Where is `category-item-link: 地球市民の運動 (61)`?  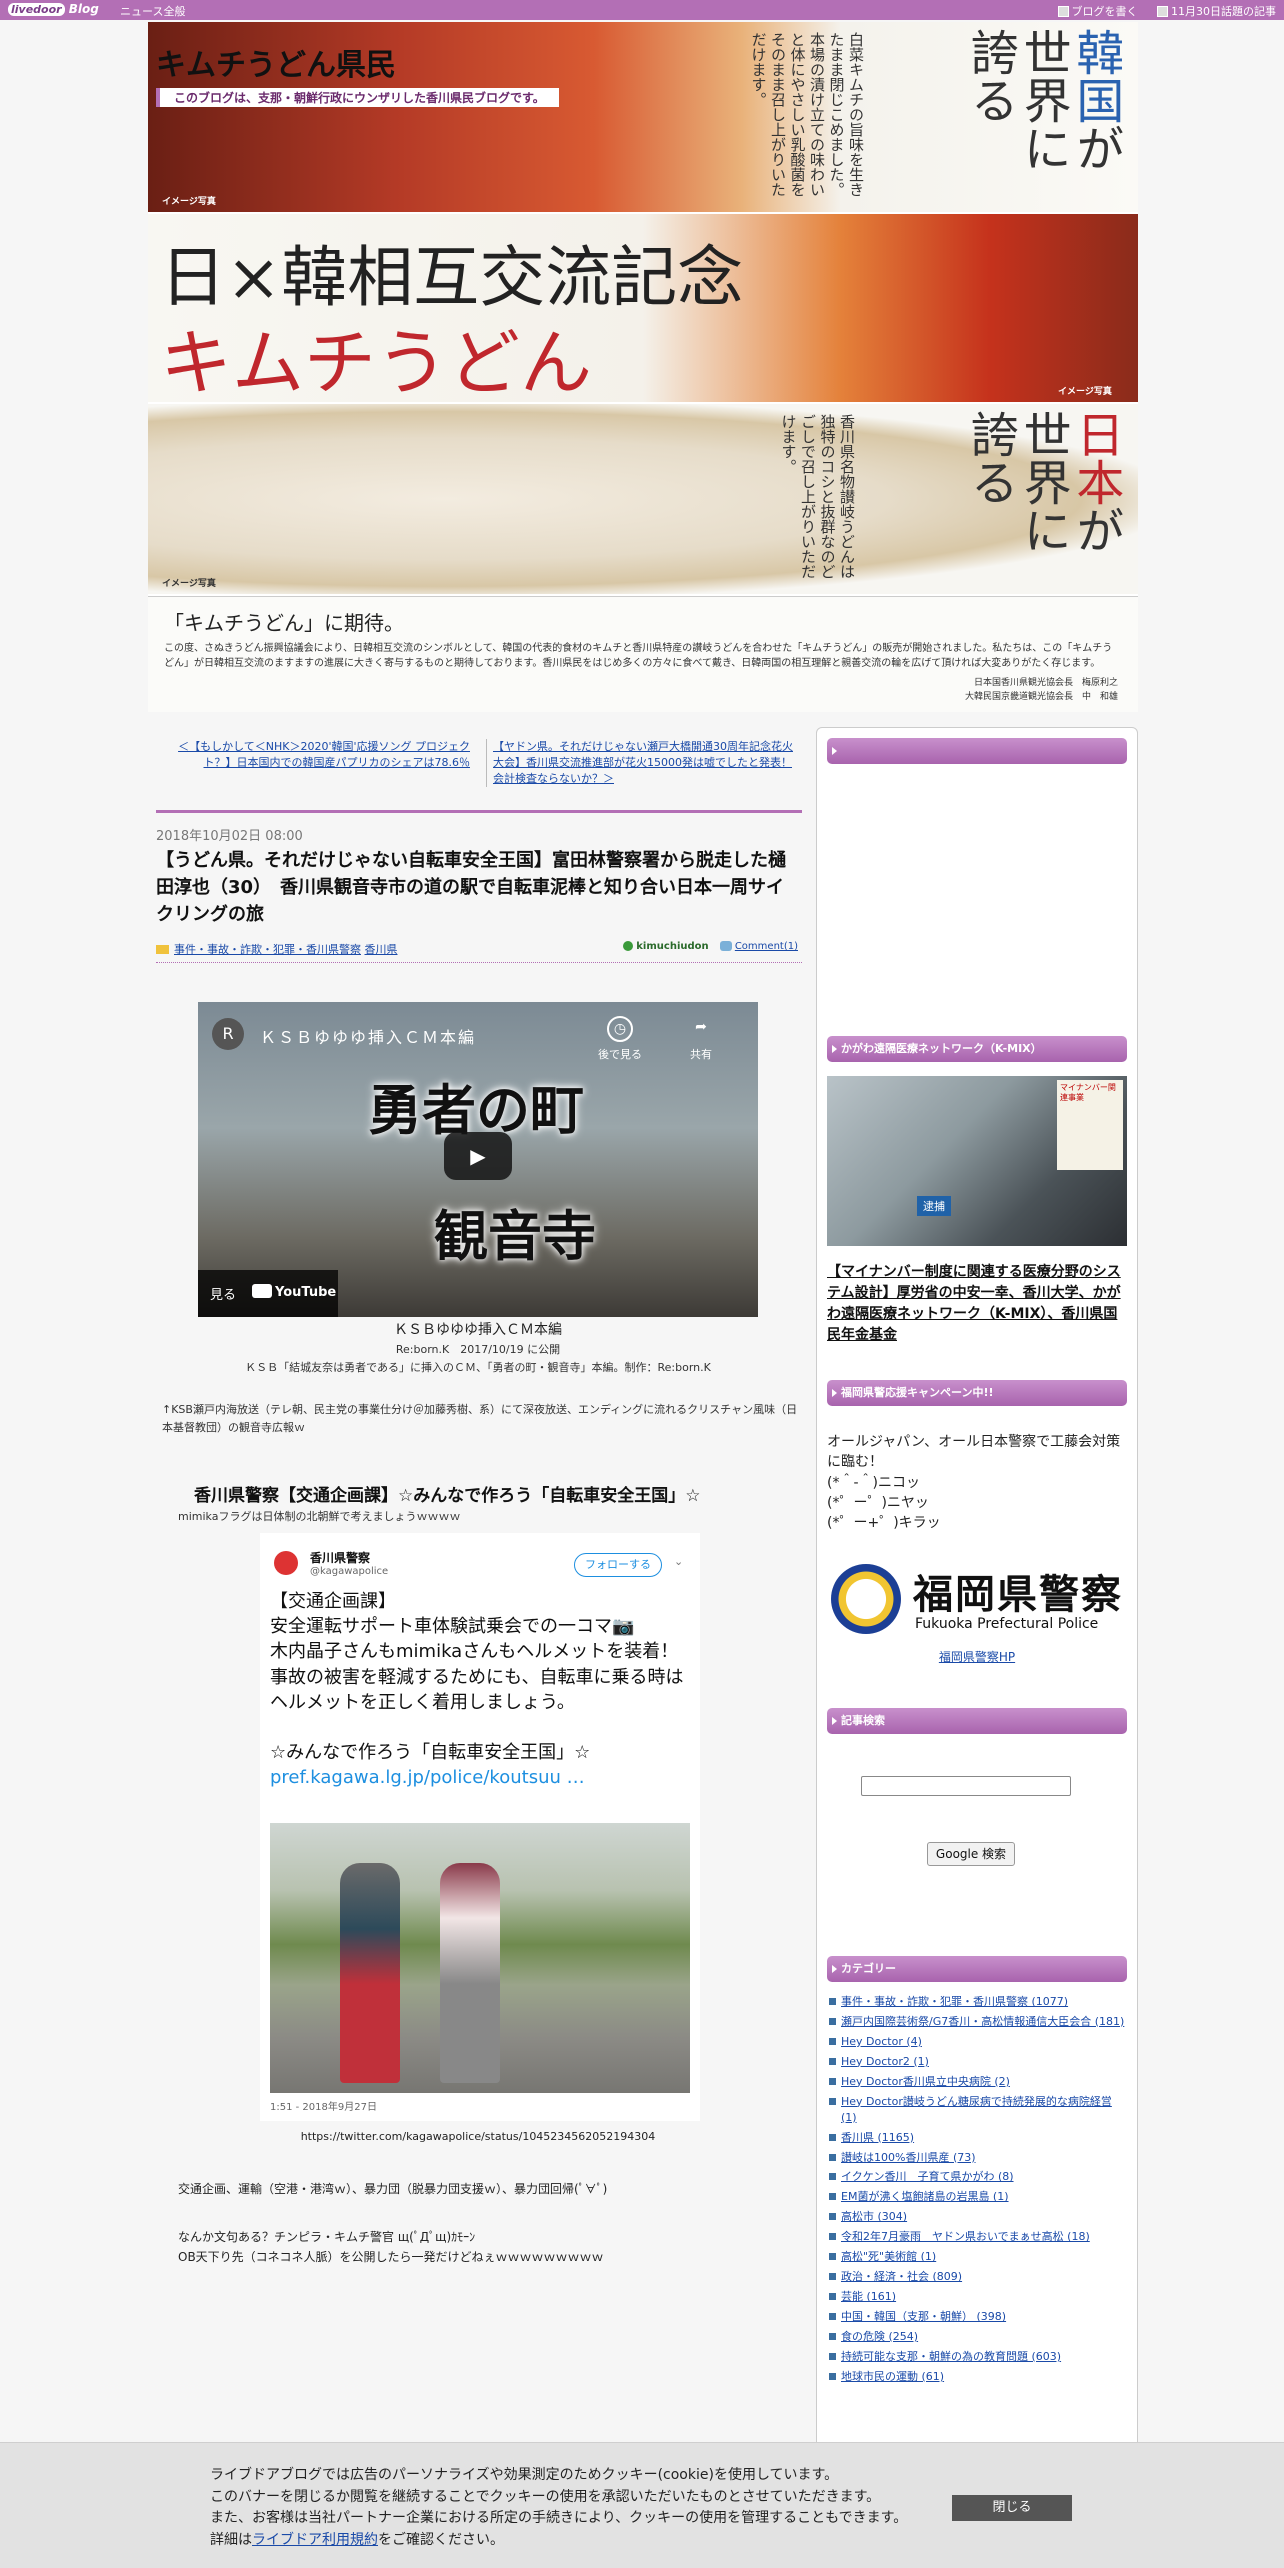 category-item-link: 地球市民の運動 (61) is located at coordinates (892, 2376).